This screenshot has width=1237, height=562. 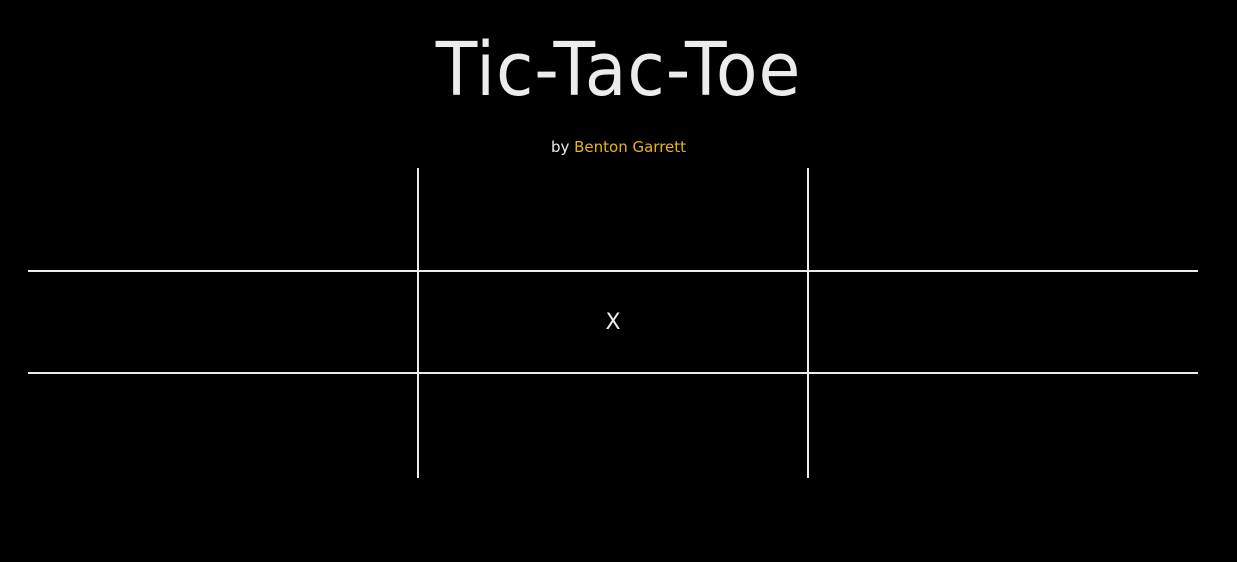 I want to click on page-title: Tic-Tac-Toe, so click(x=618, y=70).